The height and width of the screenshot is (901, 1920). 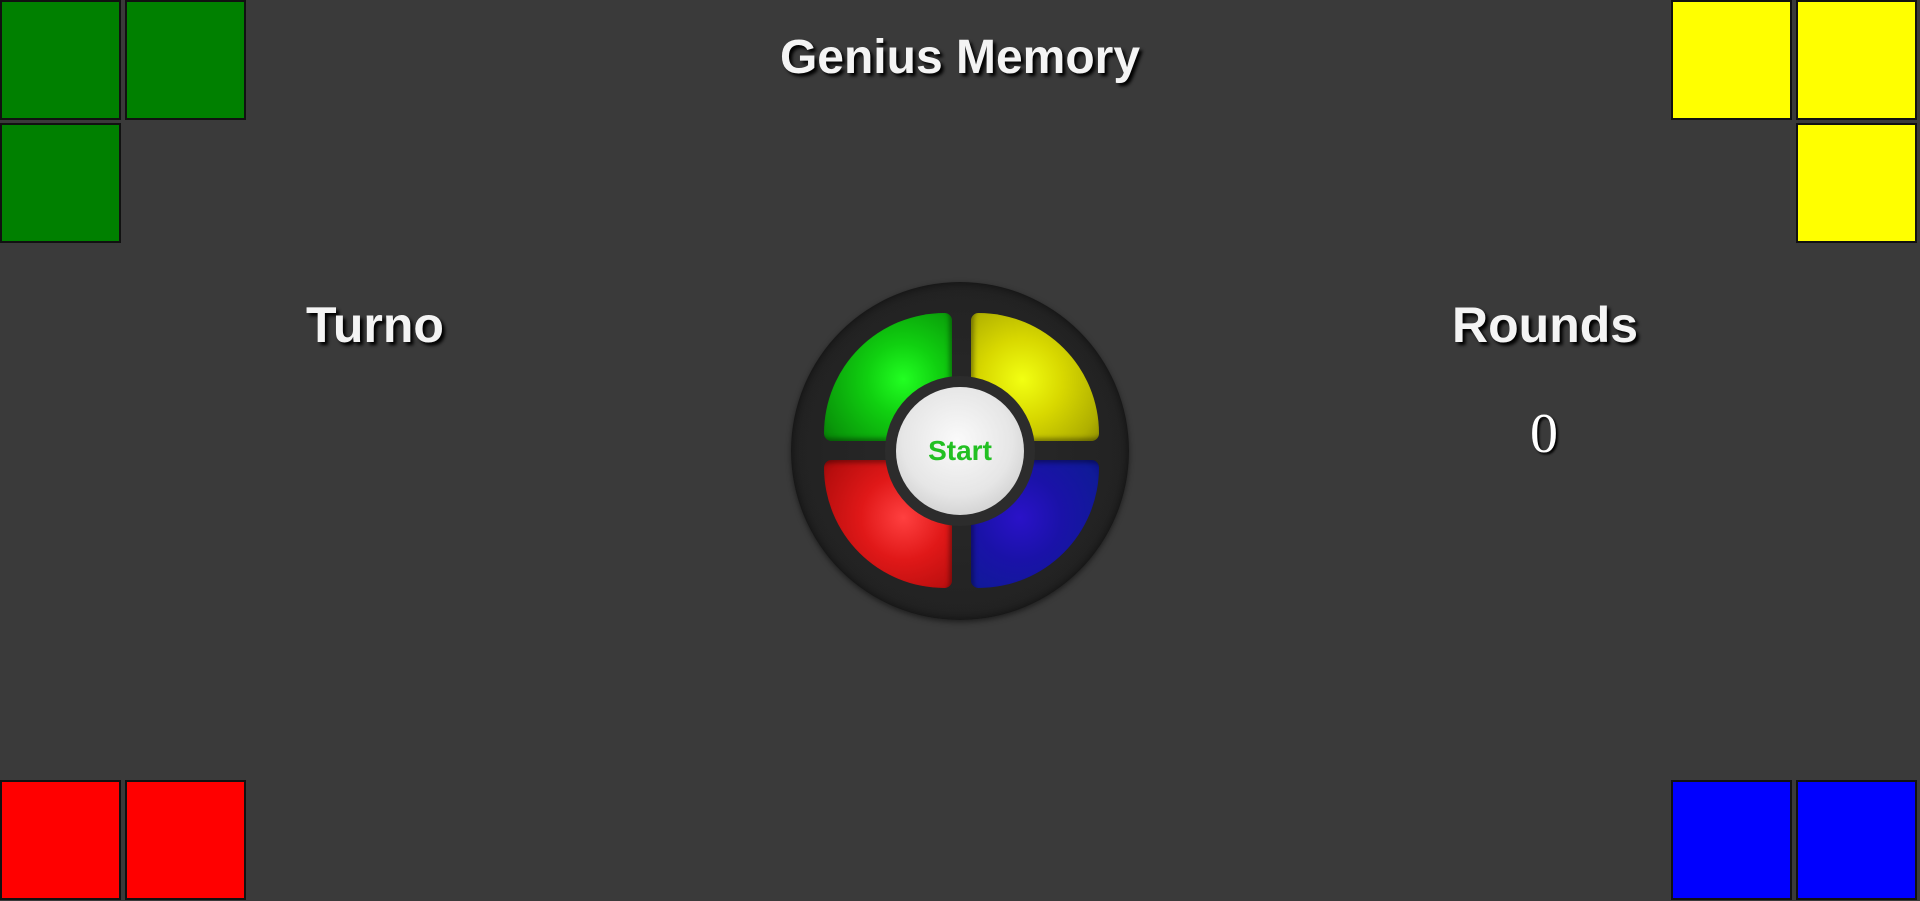 What do you see at coordinates (960, 57) in the screenshot?
I see `page-title: Genius Memory` at bounding box center [960, 57].